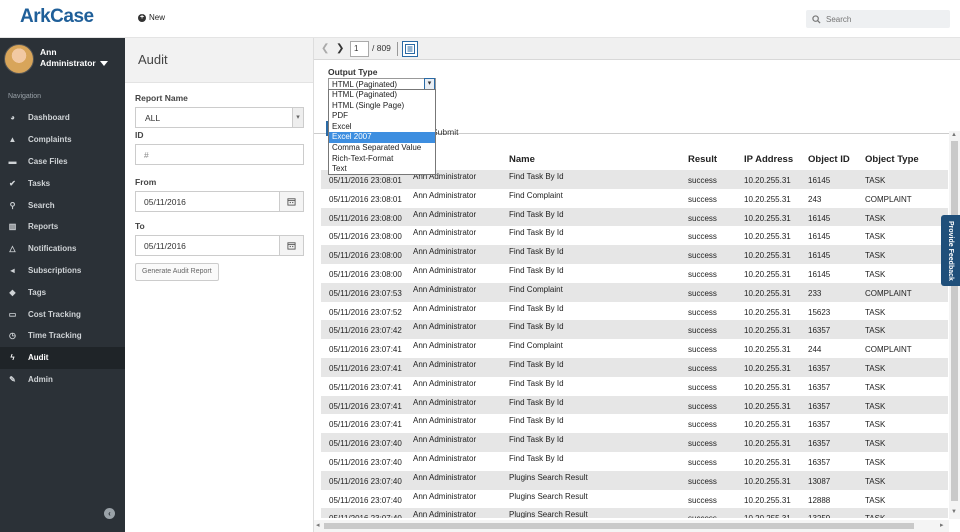 This screenshot has width=960, height=532. What do you see at coordinates (836, 311) in the screenshot?
I see `table-cell: 15623` at bounding box center [836, 311].